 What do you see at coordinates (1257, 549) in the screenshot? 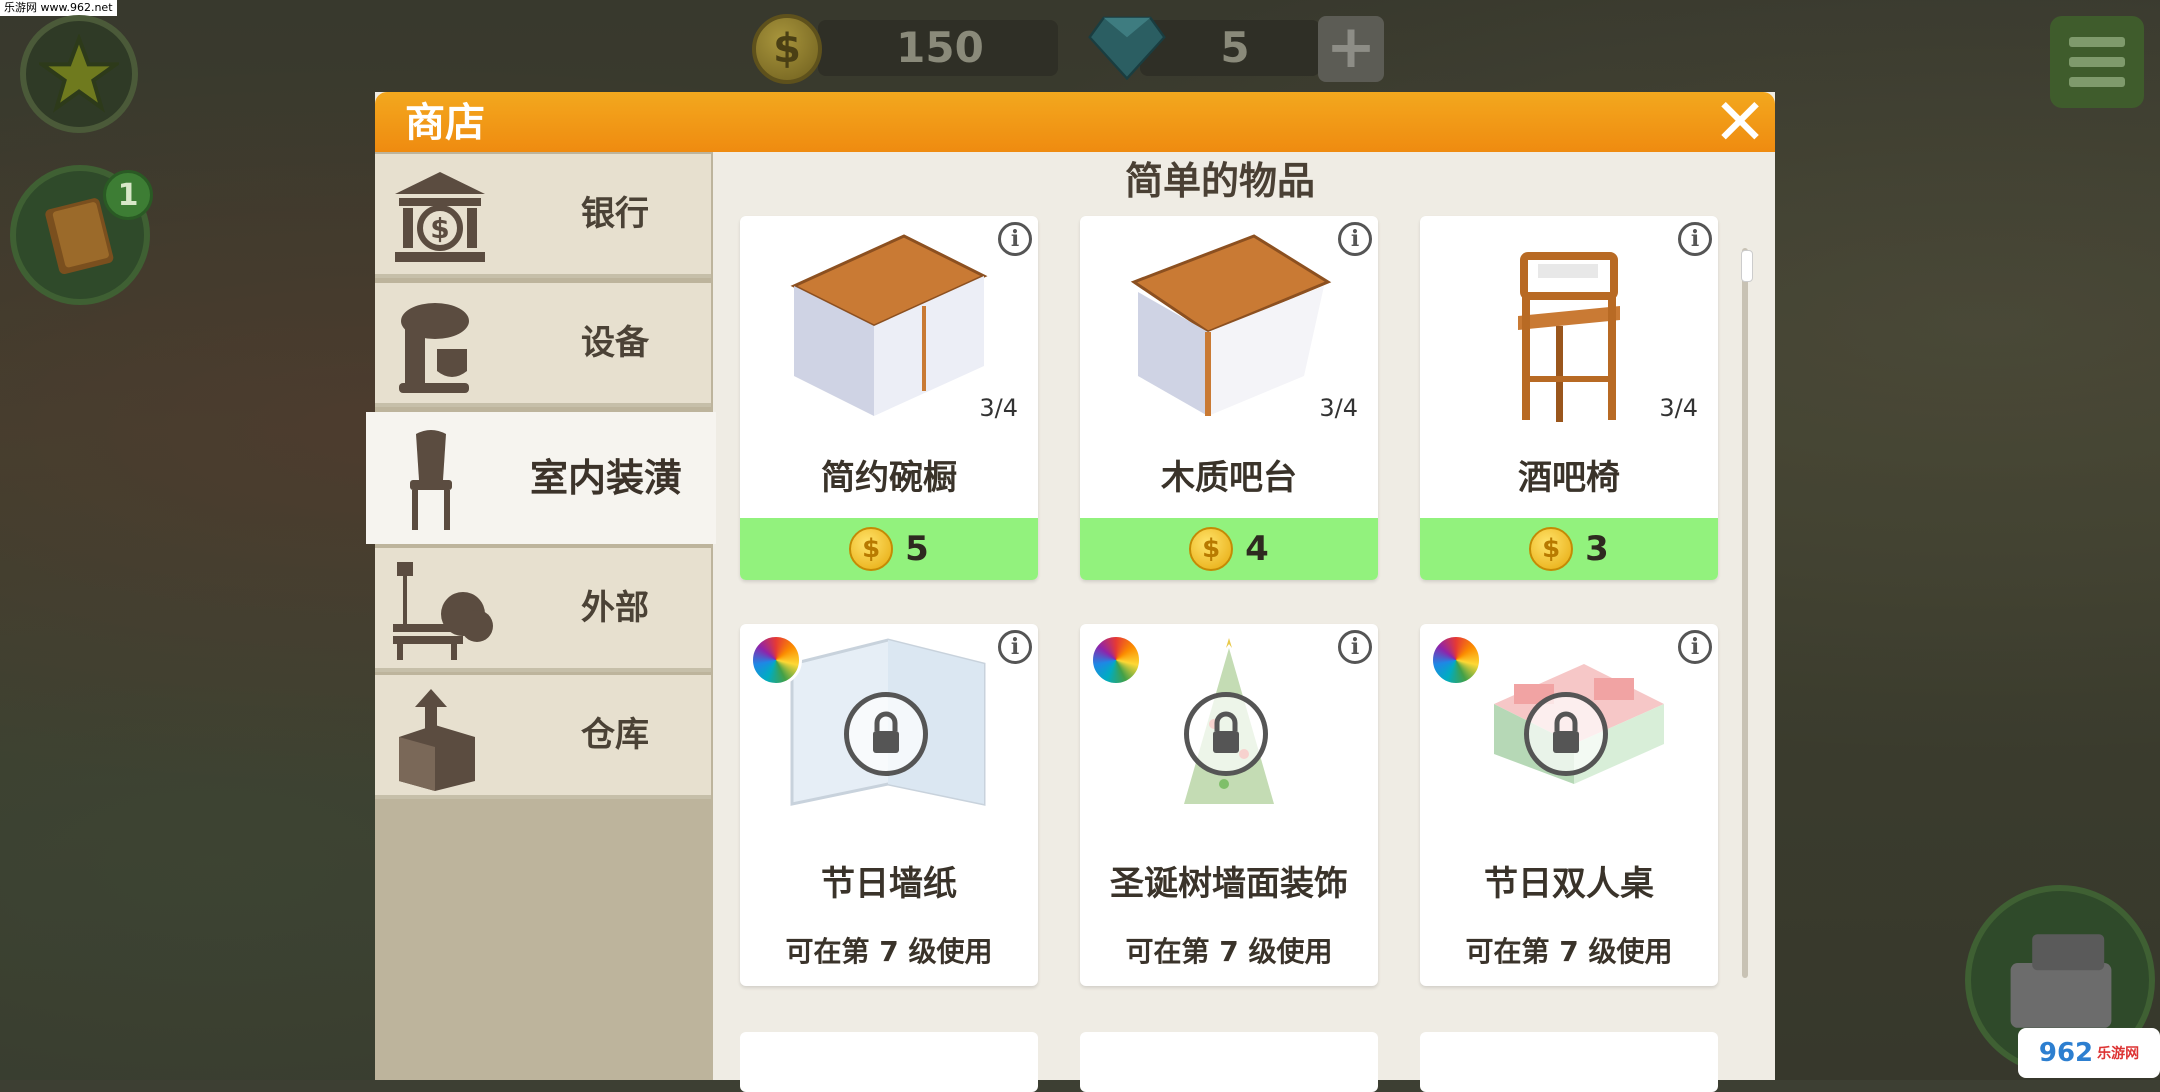
I see `item-price: 4` at bounding box center [1257, 549].